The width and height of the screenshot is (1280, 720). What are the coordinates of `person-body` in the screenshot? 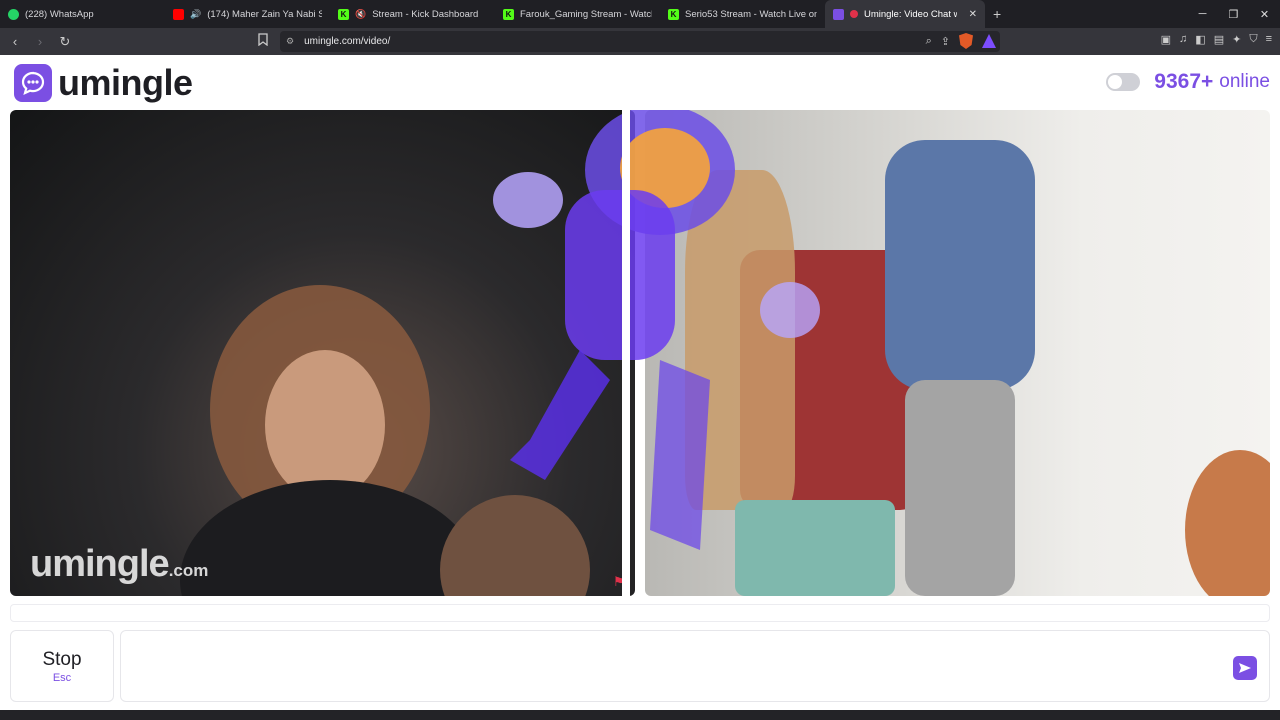 It's located at (330, 538).